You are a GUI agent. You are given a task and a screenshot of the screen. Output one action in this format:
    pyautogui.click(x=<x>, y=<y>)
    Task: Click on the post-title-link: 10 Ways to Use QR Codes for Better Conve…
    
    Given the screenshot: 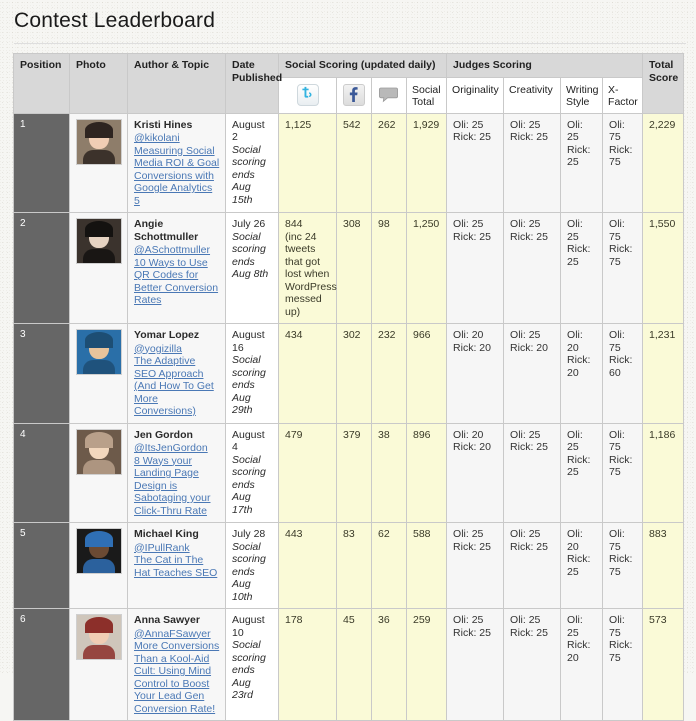 What is the action you would take?
    pyautogui.click(x=177, y=282)
    